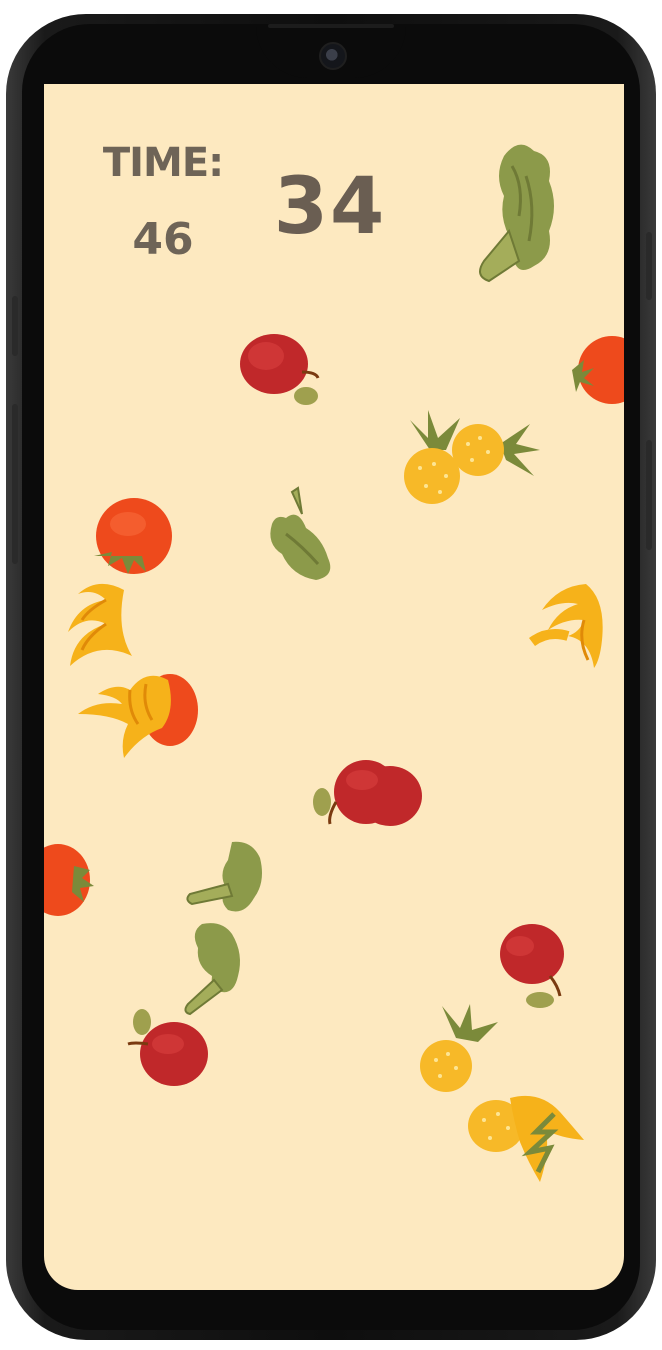 This screenshot has width=662, height=1350. Describe the element at coordinates (333, 56) in the screenshot. I see `front-camera` at that location.